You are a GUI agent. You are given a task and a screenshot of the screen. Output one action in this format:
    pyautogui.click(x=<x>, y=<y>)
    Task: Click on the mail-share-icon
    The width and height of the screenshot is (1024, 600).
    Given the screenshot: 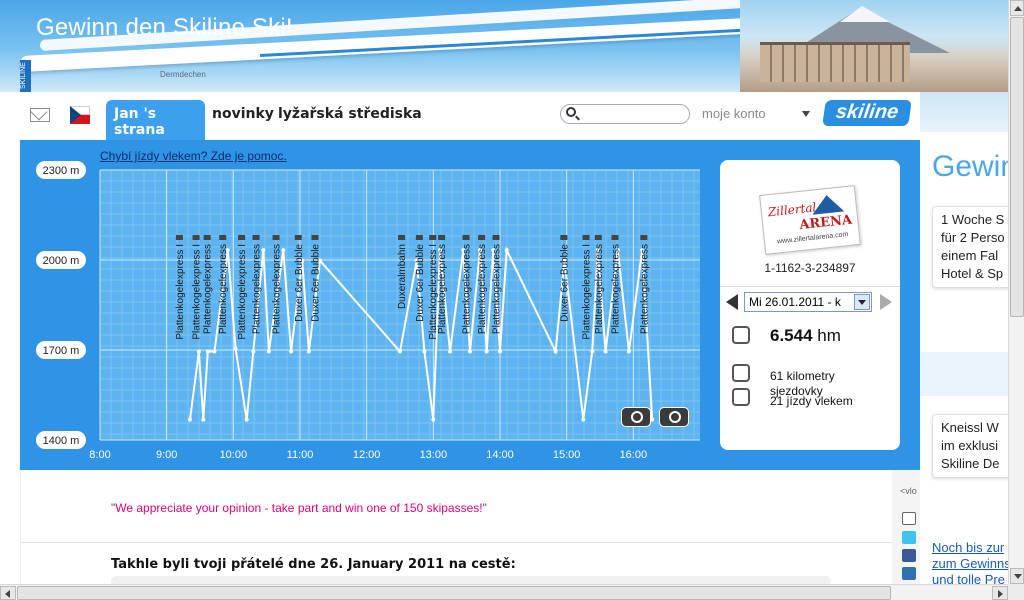 What is the action you would take?
    pyautogui.click(x=909, y=518)
    